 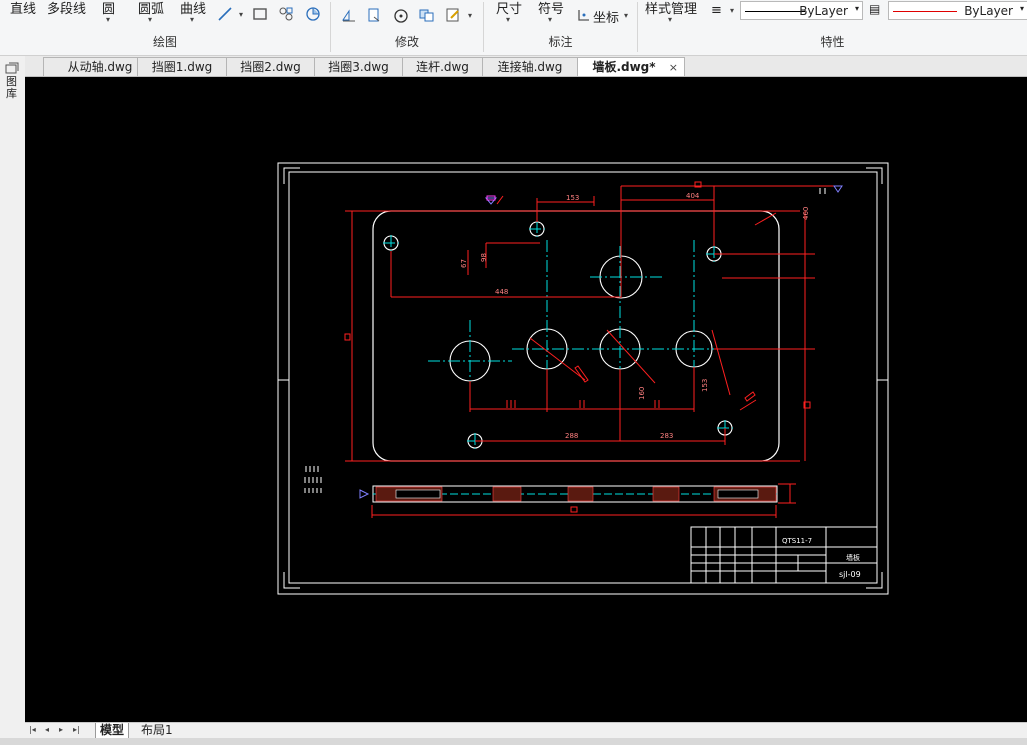 What do you see at coordinates (705, 385) in the screenshot?
I see `dim-label-9: 153` at bounding box center [705, 385].